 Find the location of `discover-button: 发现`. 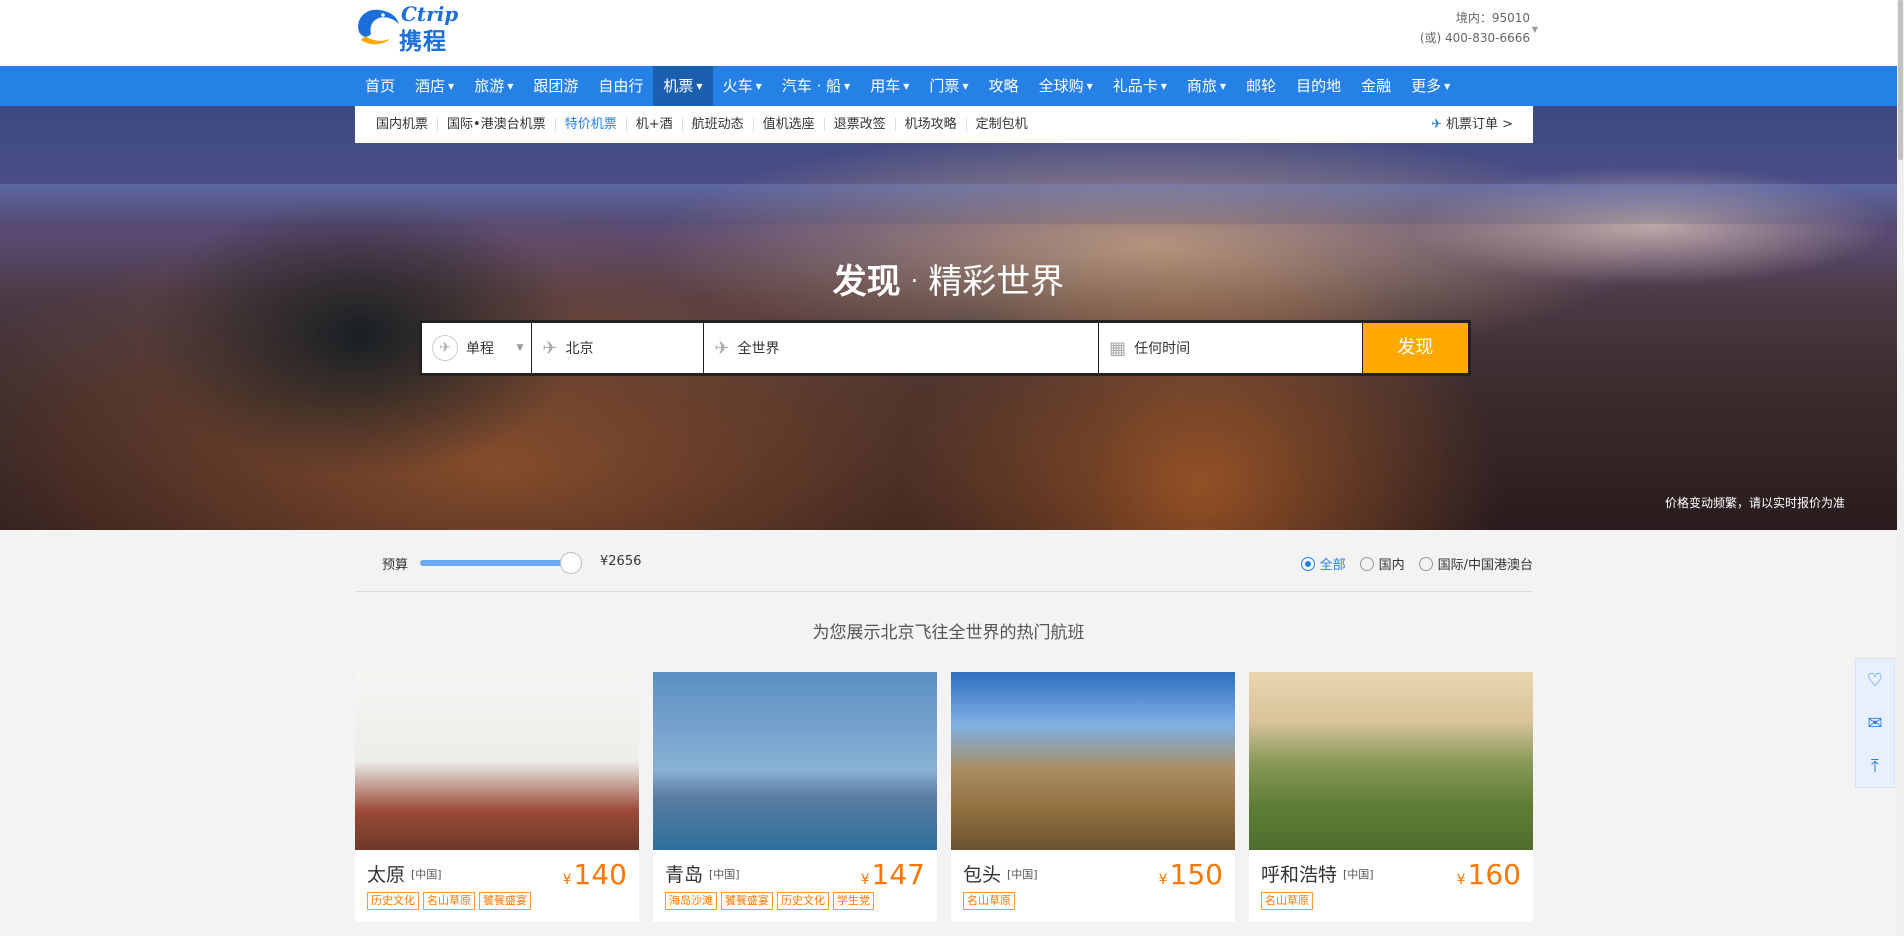

discover-button: 发现 is located at coordinates (1415, 348).